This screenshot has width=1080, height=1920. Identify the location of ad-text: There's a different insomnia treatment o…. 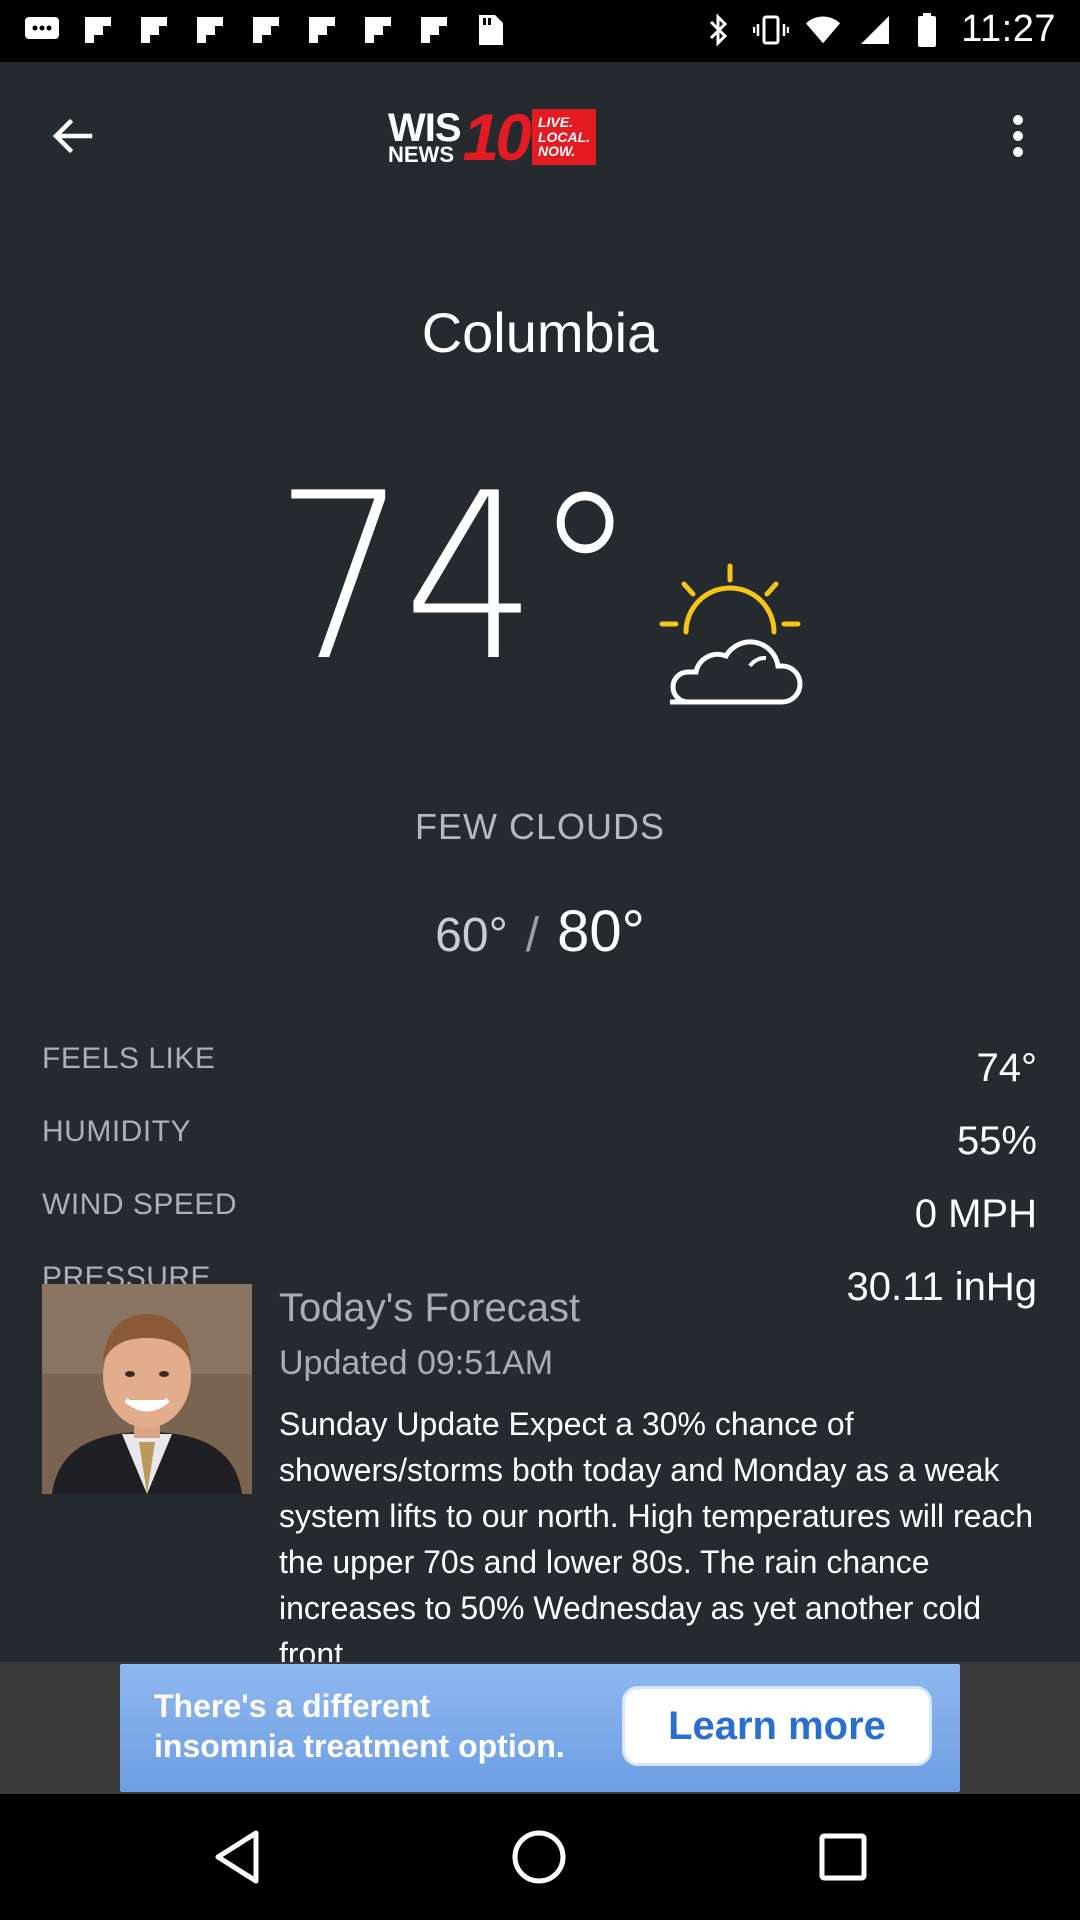
(359, 1726).